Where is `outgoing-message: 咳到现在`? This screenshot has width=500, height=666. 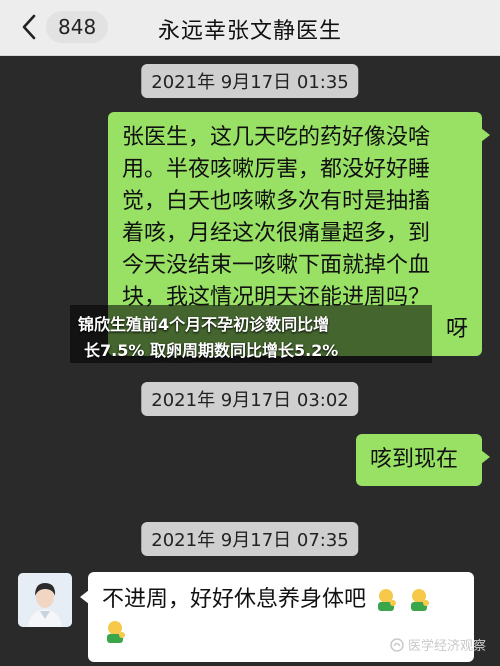 outgoing-message: 咳到现在 is located at coordinates (423, 460).